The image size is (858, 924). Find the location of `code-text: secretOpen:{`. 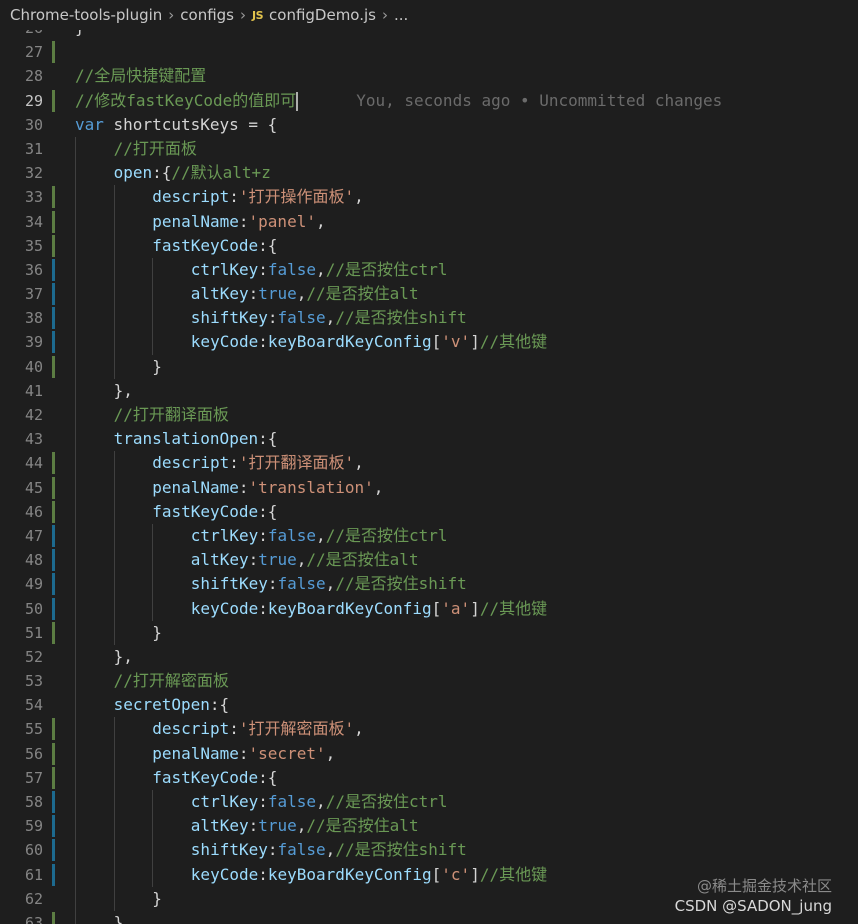

code-text: secretOpen:{ is located at coordinates (172, 705).